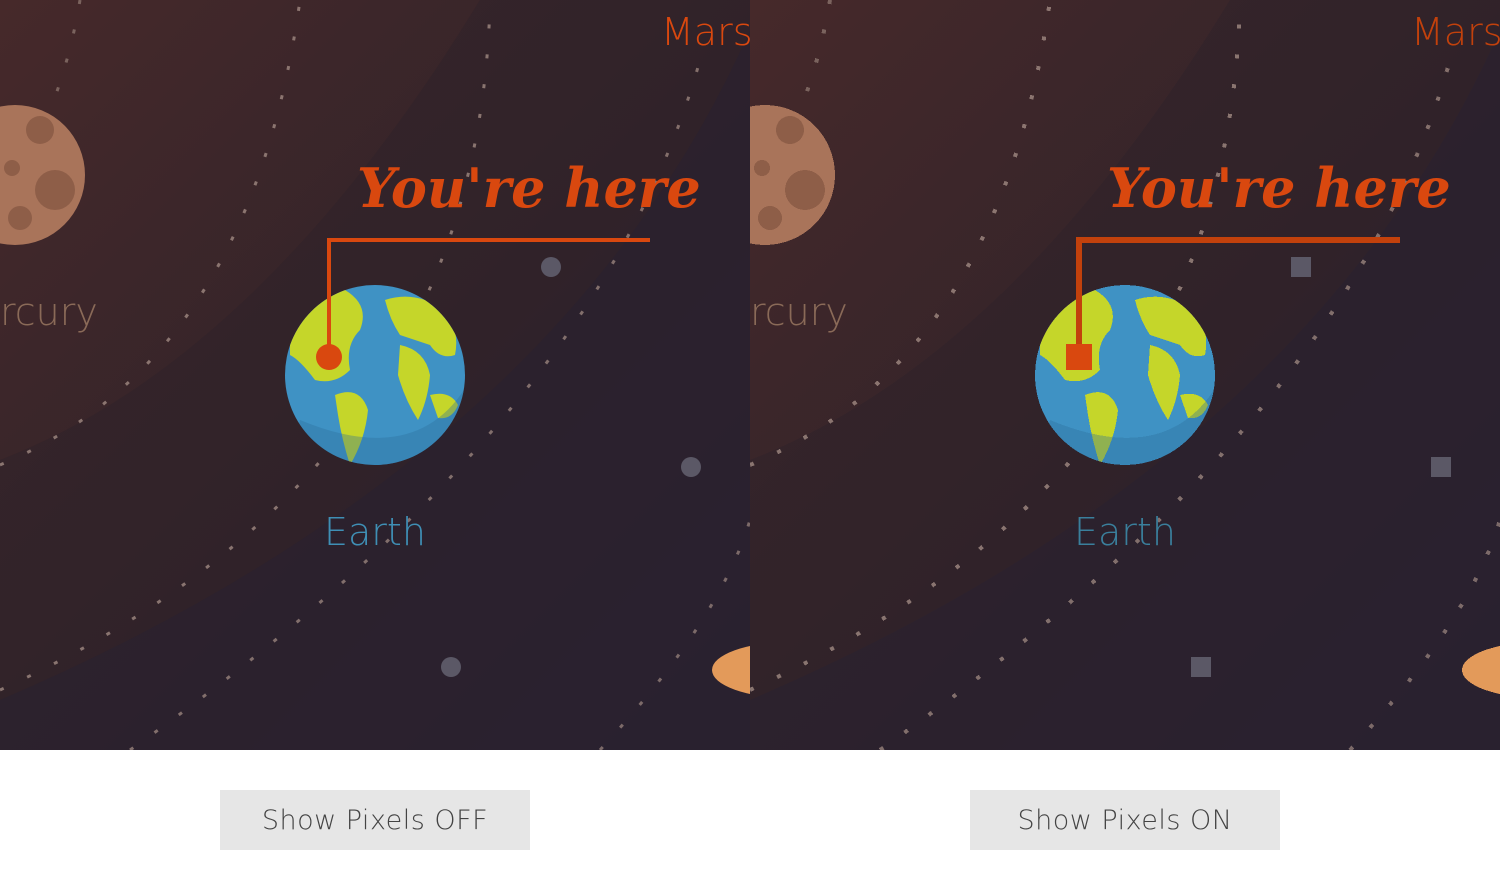 The image size is (1500, 870). I want to click on show-pixels-on-button: Show Pixels ON, so click(1125, 820).